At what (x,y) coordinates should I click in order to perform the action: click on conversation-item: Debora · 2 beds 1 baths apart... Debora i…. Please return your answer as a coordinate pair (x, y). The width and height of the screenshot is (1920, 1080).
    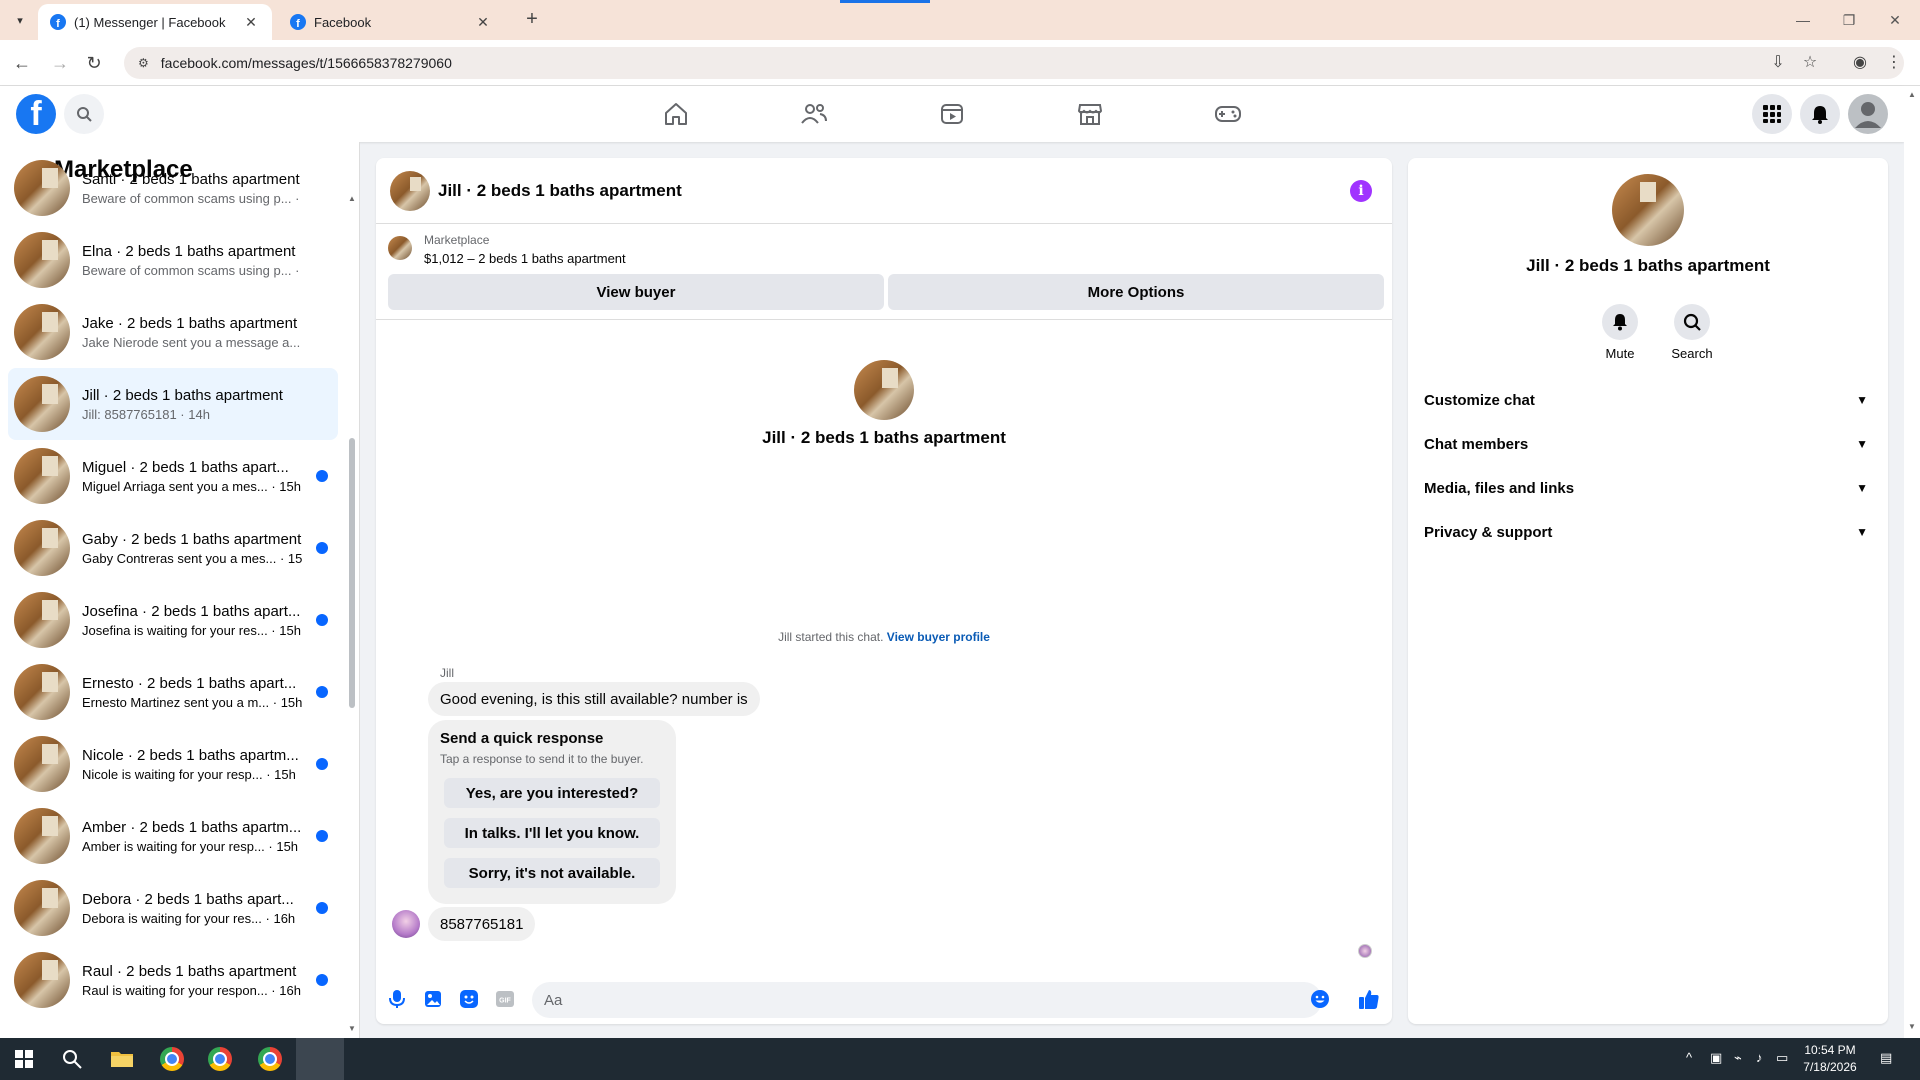
    Looking at the image, I should click on (173, 908).